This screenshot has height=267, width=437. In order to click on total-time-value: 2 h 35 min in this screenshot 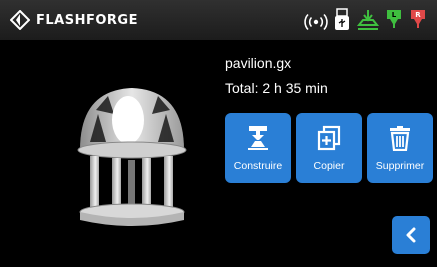, I will do `click(295, 88)`.